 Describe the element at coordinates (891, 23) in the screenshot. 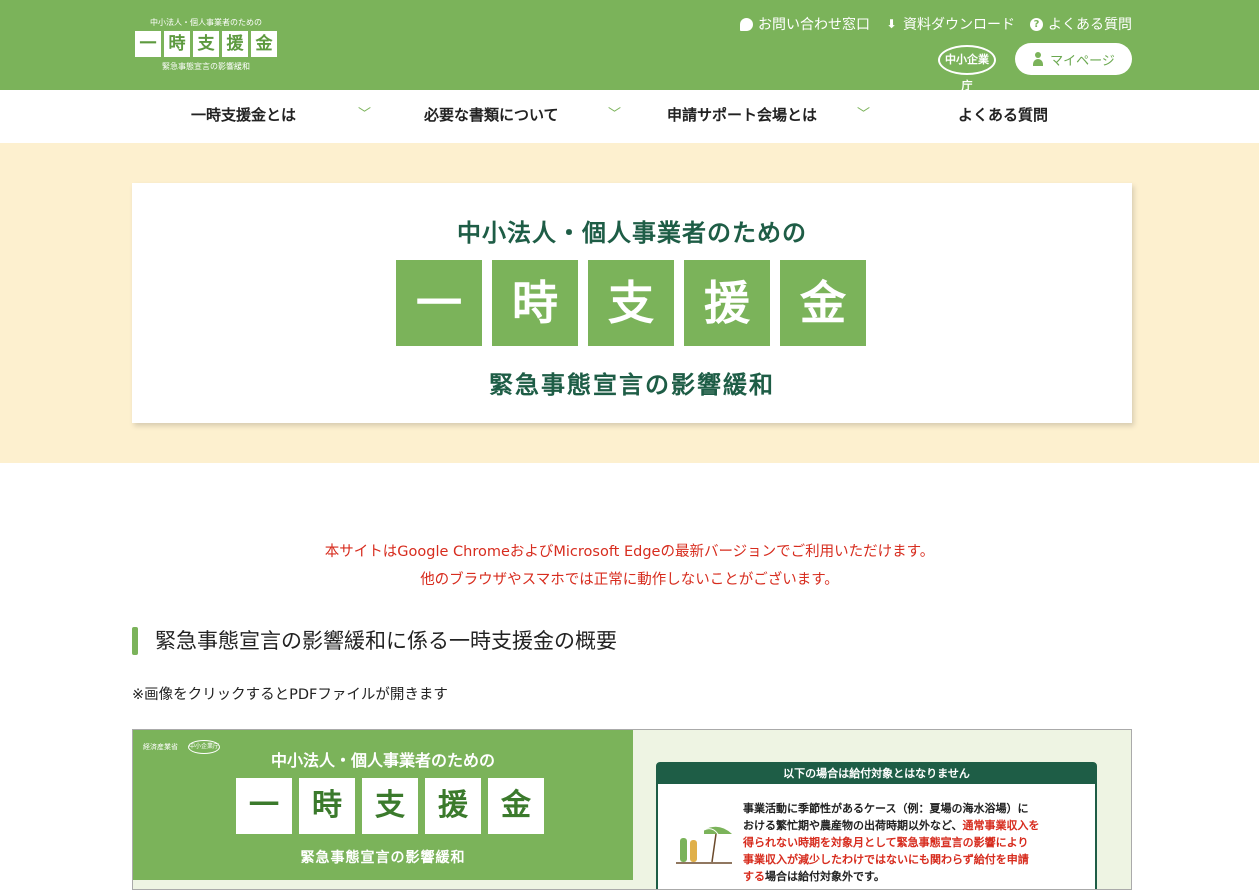

I see `download-arrow-icon: ⬇` at that location.